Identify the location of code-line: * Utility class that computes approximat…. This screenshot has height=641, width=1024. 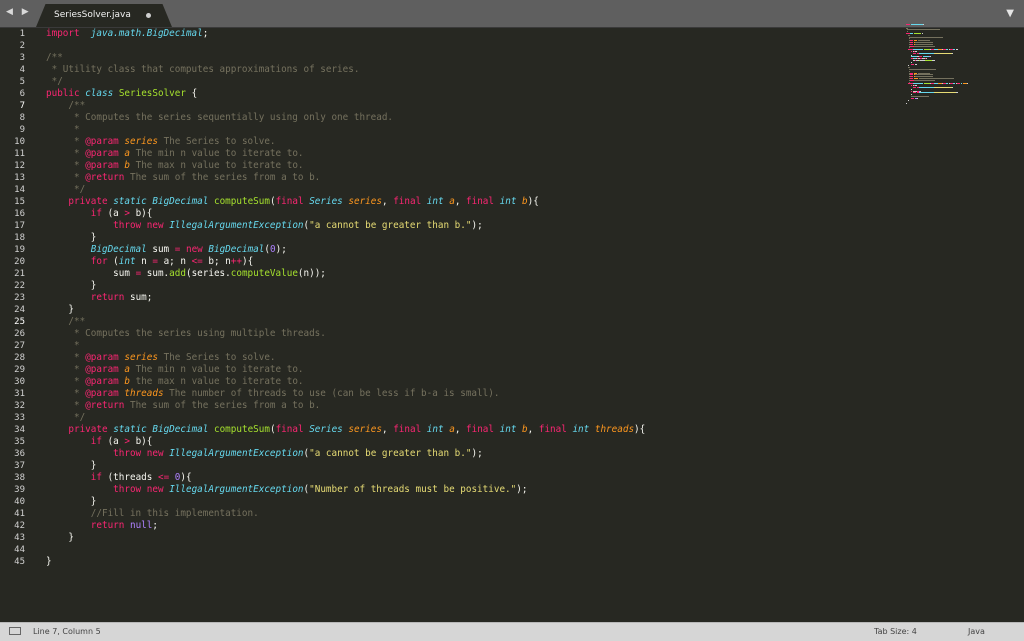
(203, 70).